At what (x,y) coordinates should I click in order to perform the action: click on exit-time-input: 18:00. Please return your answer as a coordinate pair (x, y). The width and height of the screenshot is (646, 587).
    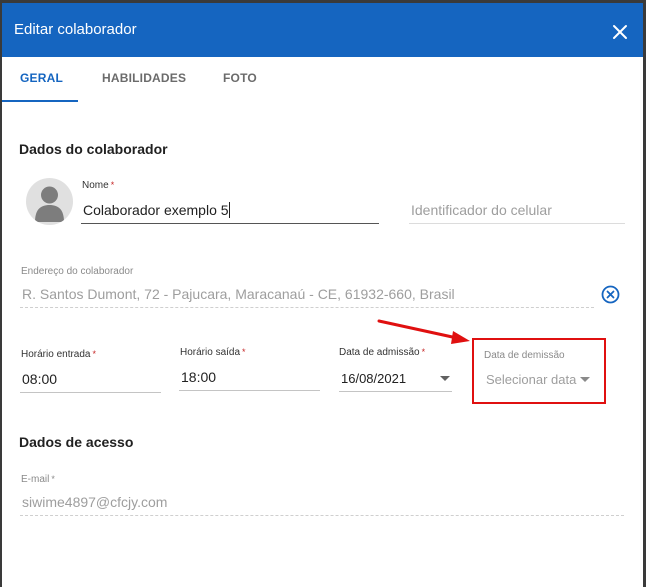
    Looking at the image, I should click on (249, 377).